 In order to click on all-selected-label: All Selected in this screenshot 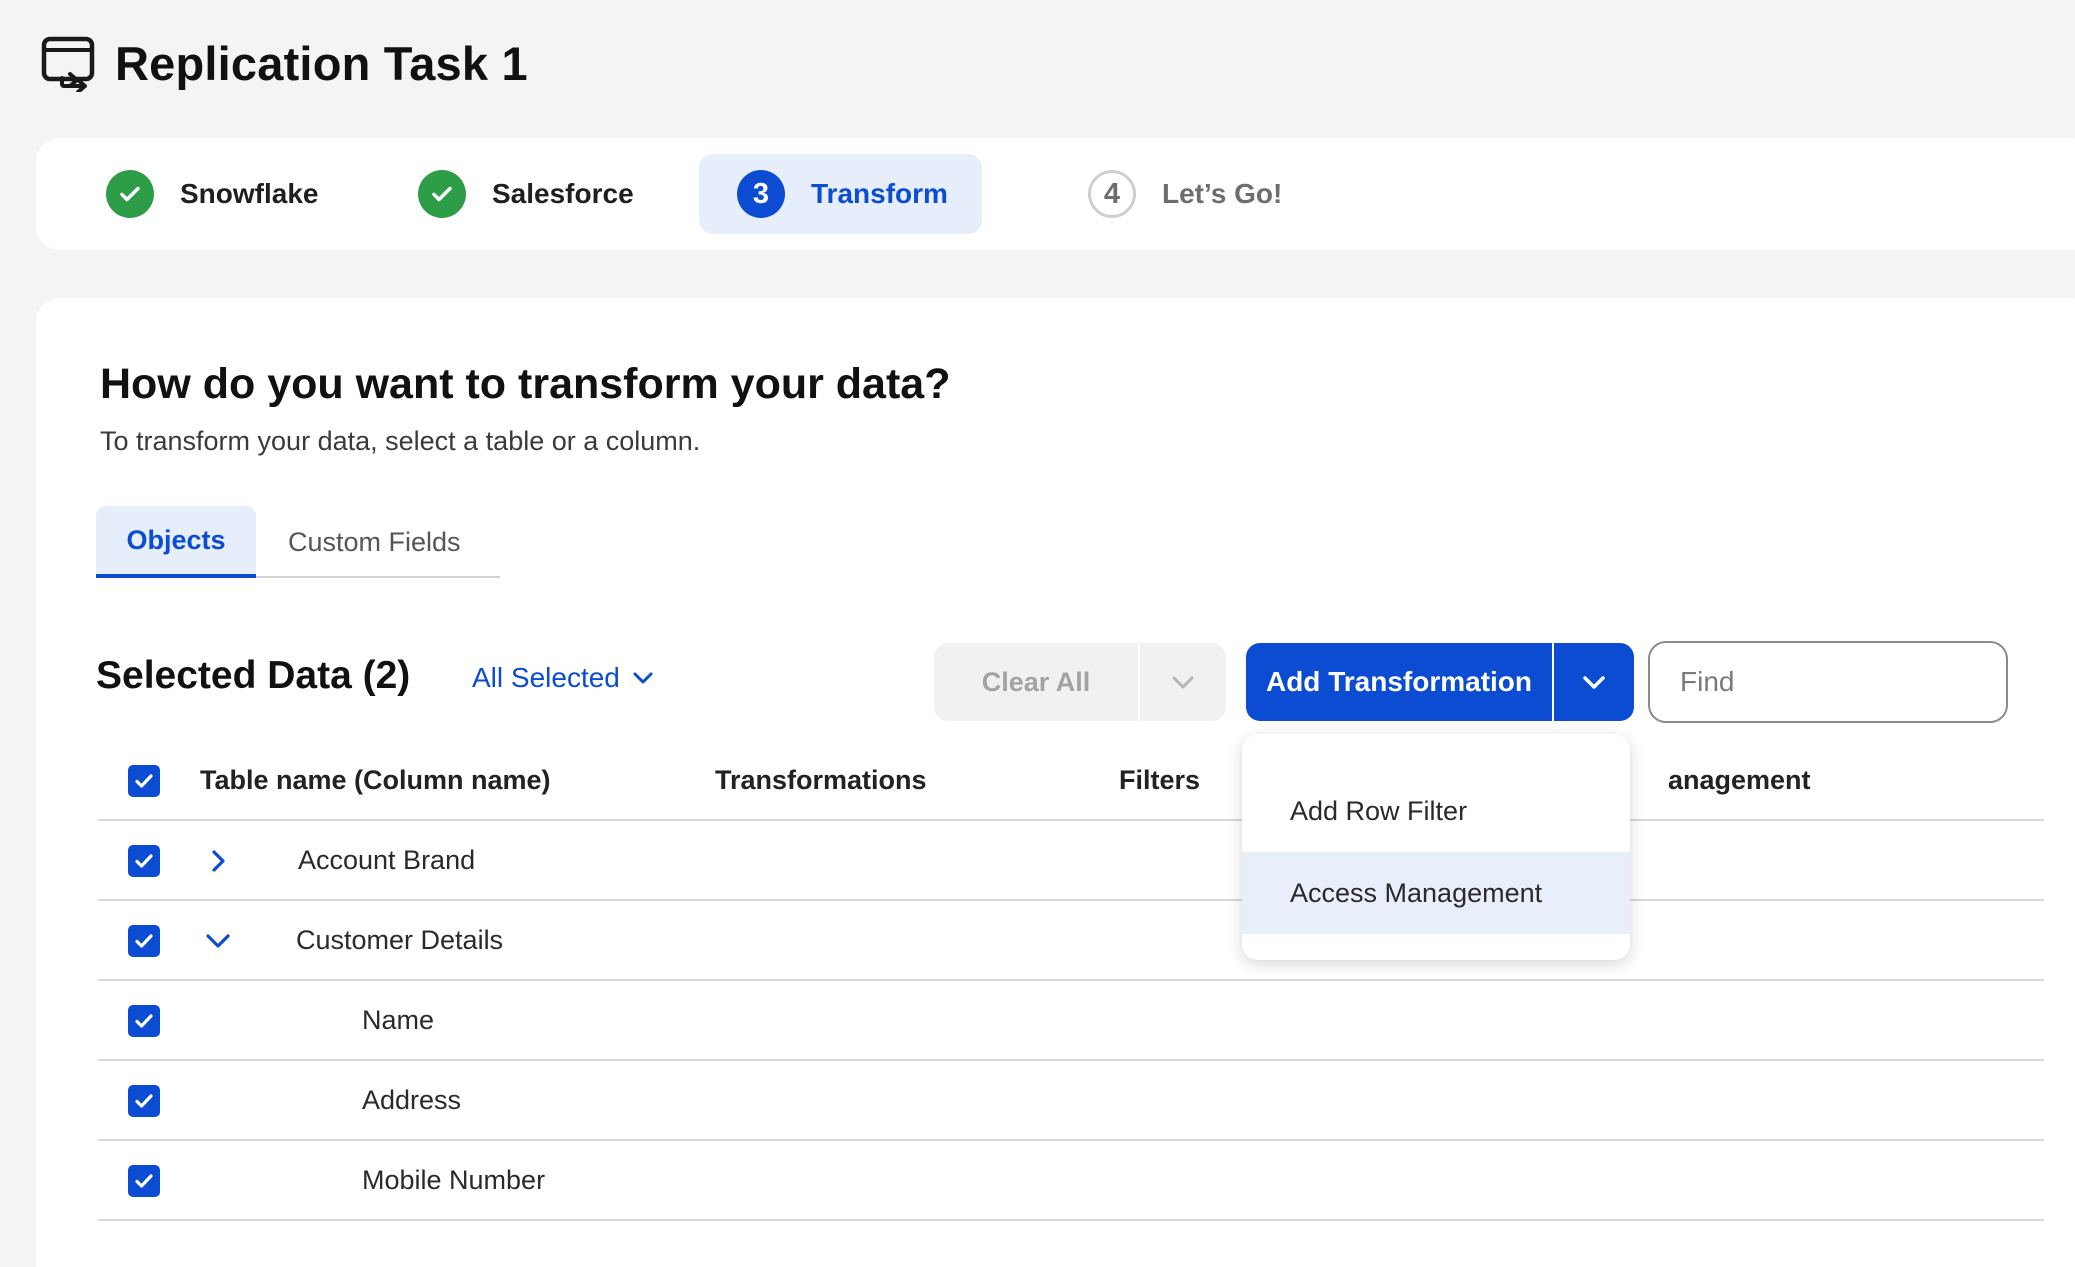, I will do `click(546, 677)`.